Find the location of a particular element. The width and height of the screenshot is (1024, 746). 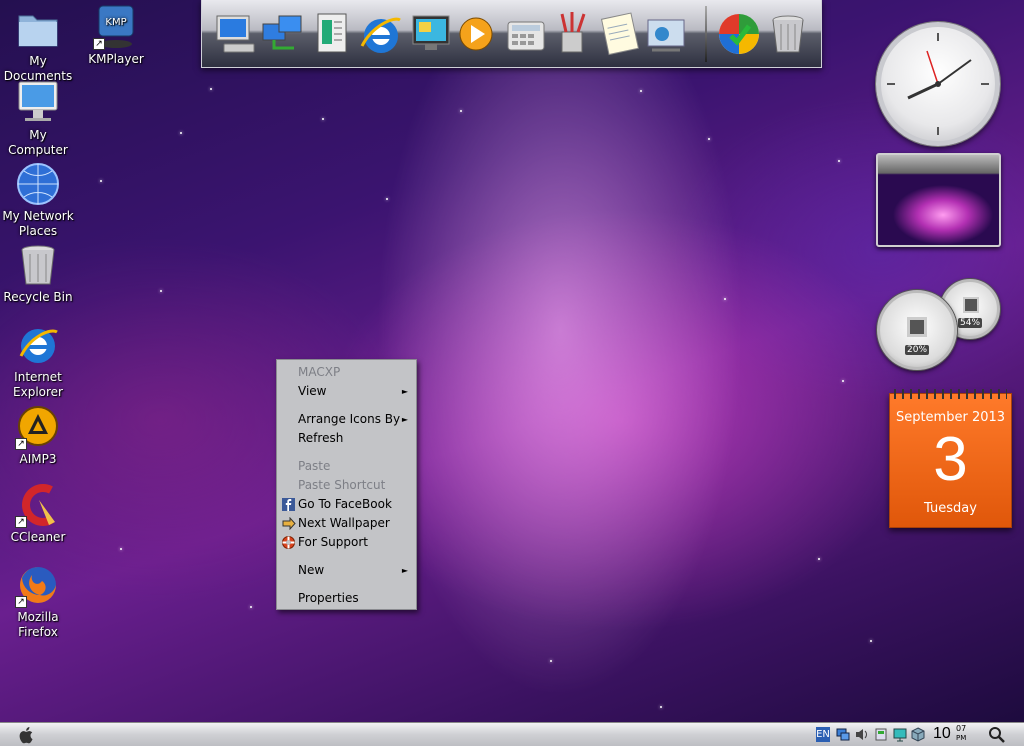

memory-gauge-value: 54% is located at coordinates (970, 323).